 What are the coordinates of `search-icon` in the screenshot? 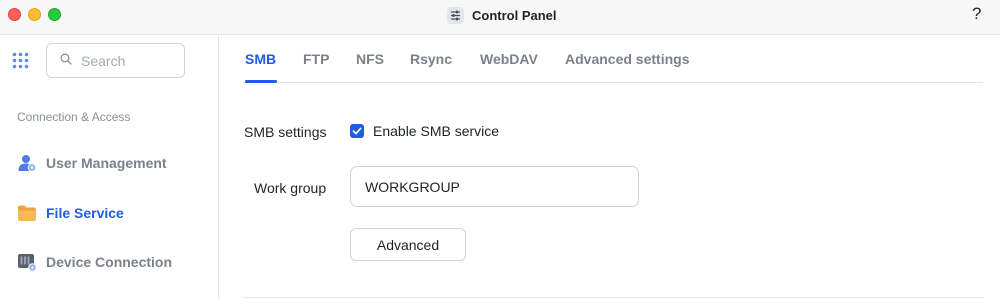 It's located at (66, 61).